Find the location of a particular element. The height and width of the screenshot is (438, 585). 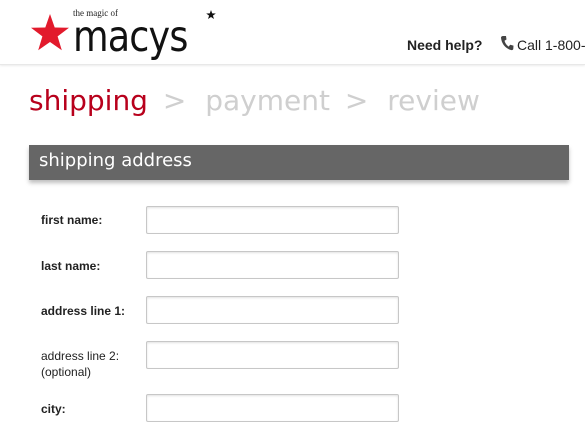

step-payment: payment is located at coordinates (267, 100).